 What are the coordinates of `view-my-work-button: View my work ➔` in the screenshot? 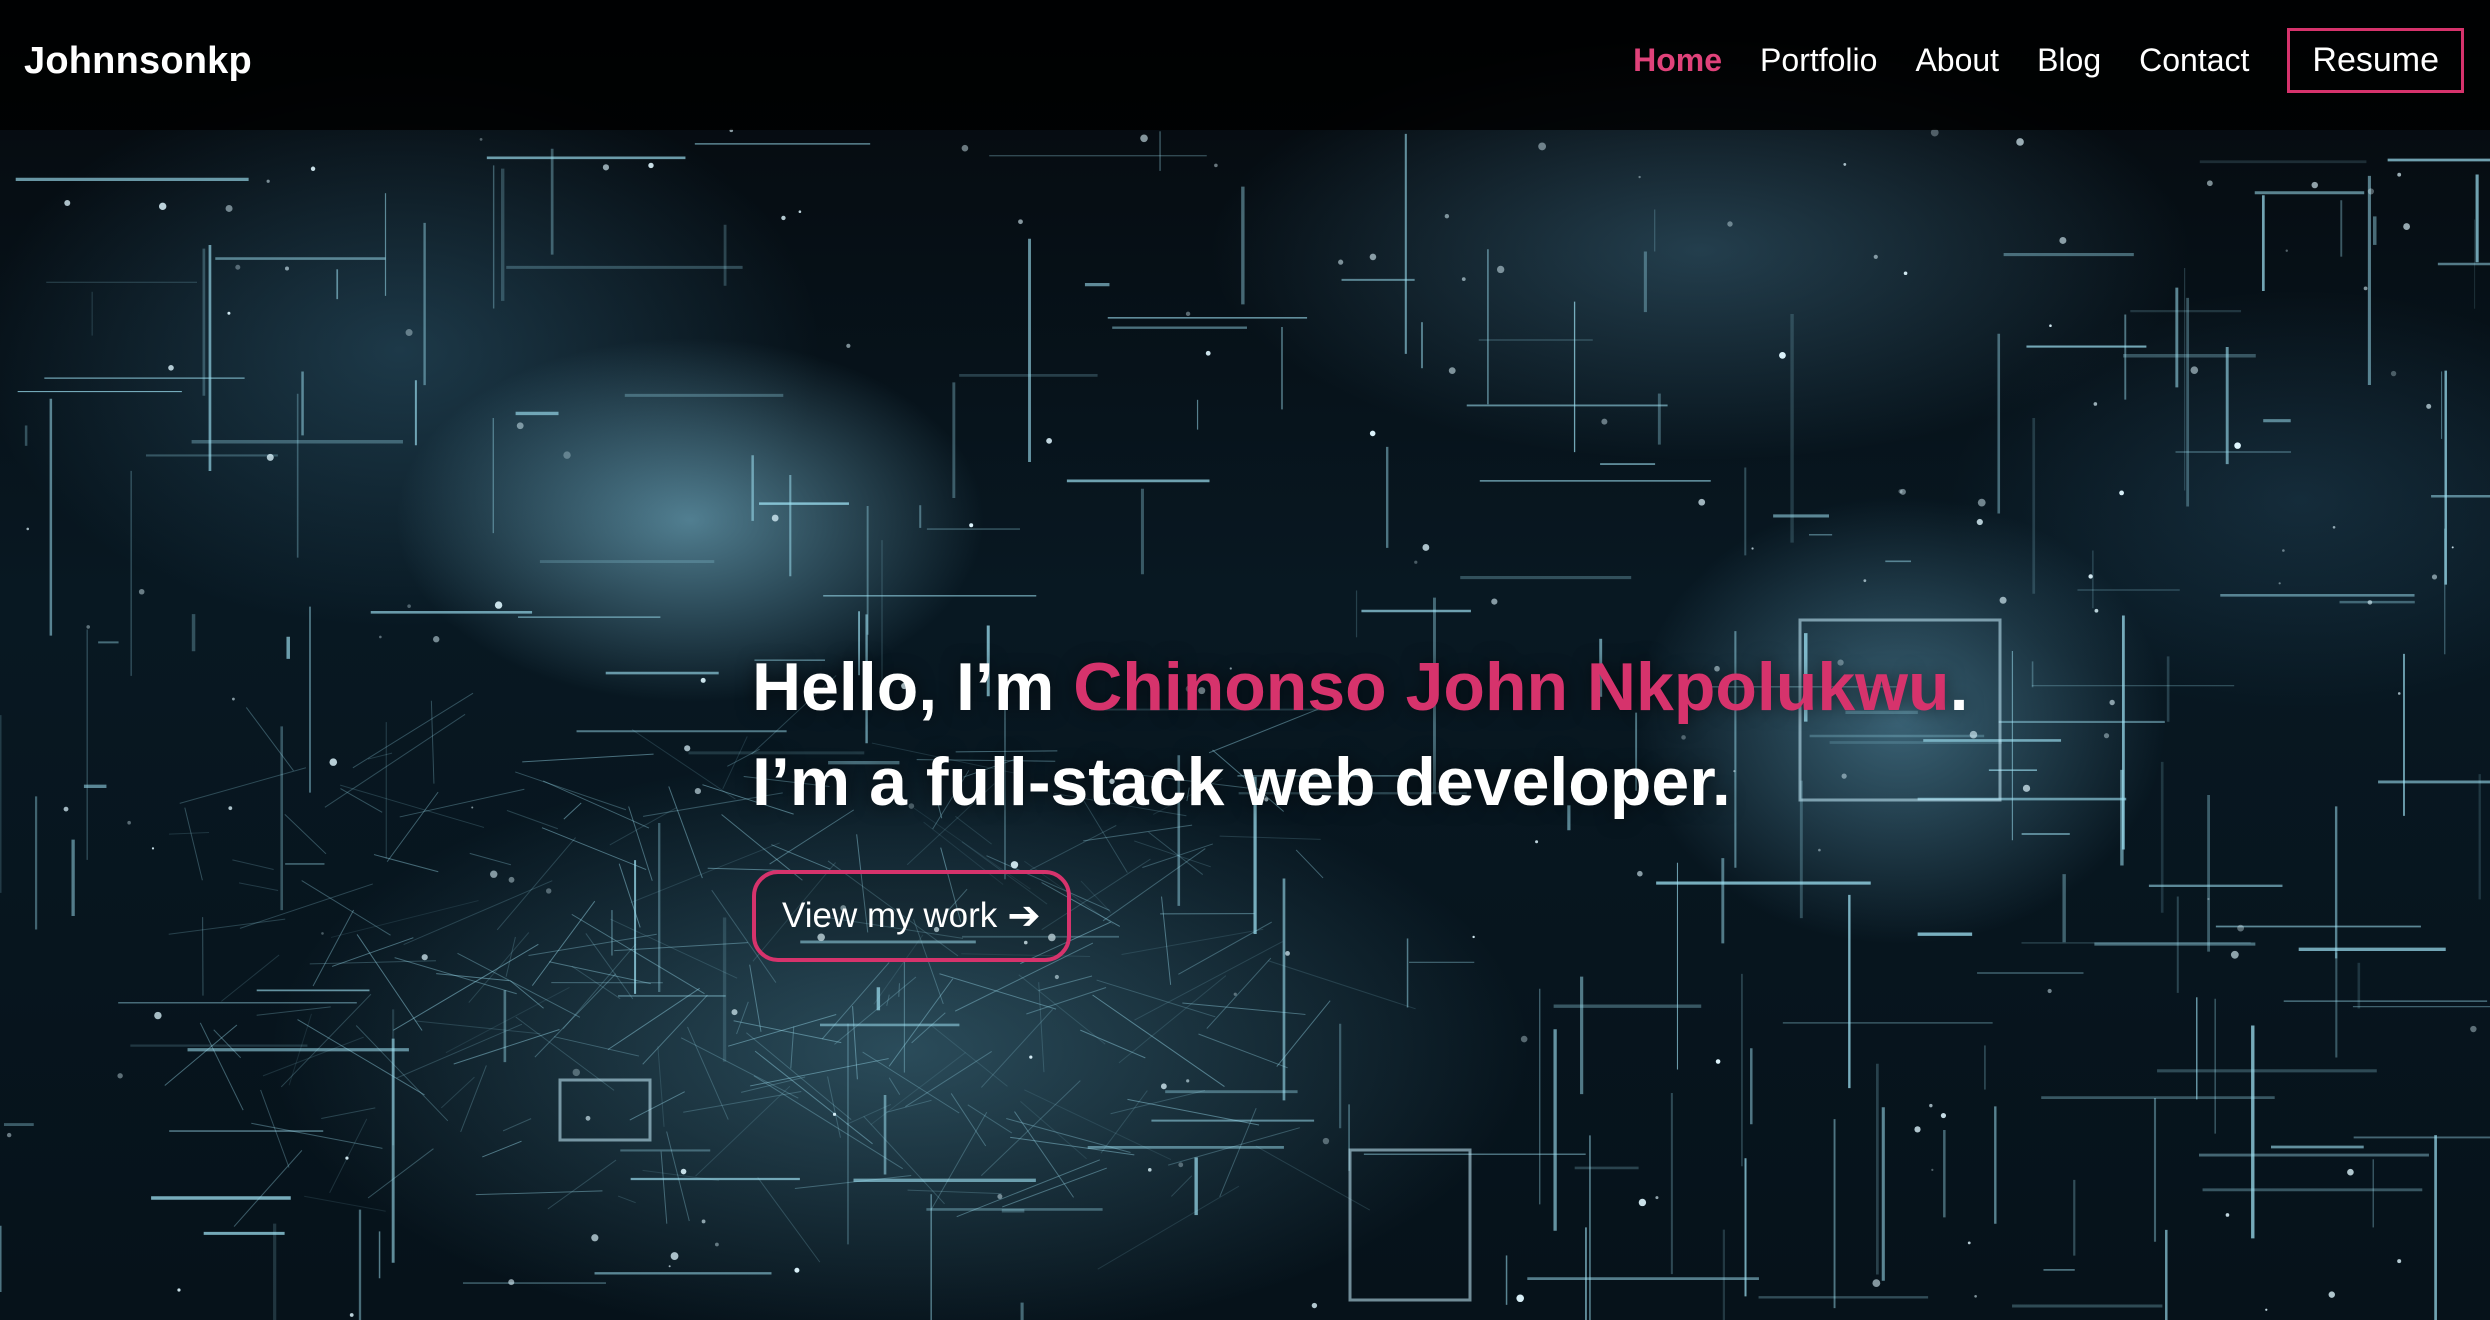 It's located at (911, 916).